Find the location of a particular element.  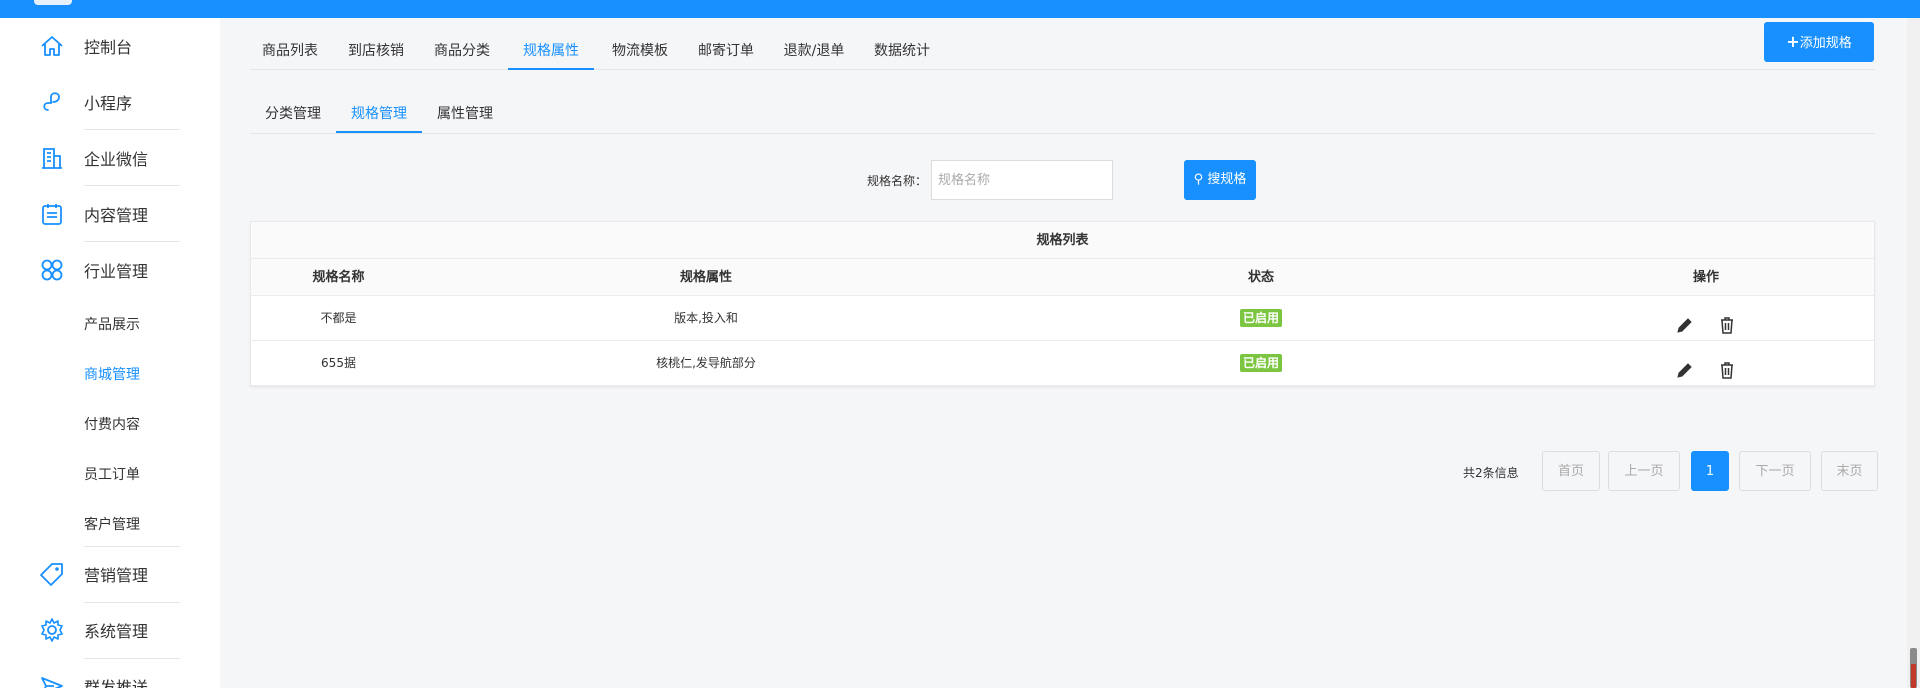

sidebar-item-system: 系统管理 is located at coordinates (110, 630).